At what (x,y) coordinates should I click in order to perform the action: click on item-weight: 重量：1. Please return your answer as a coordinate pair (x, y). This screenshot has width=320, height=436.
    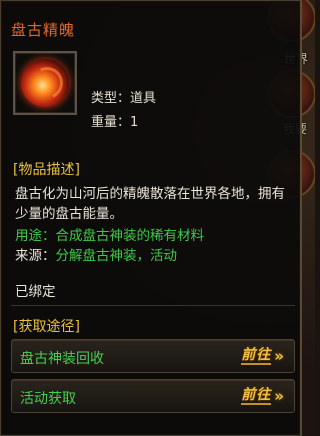
    Looking at the image, I should click on (115, 122).